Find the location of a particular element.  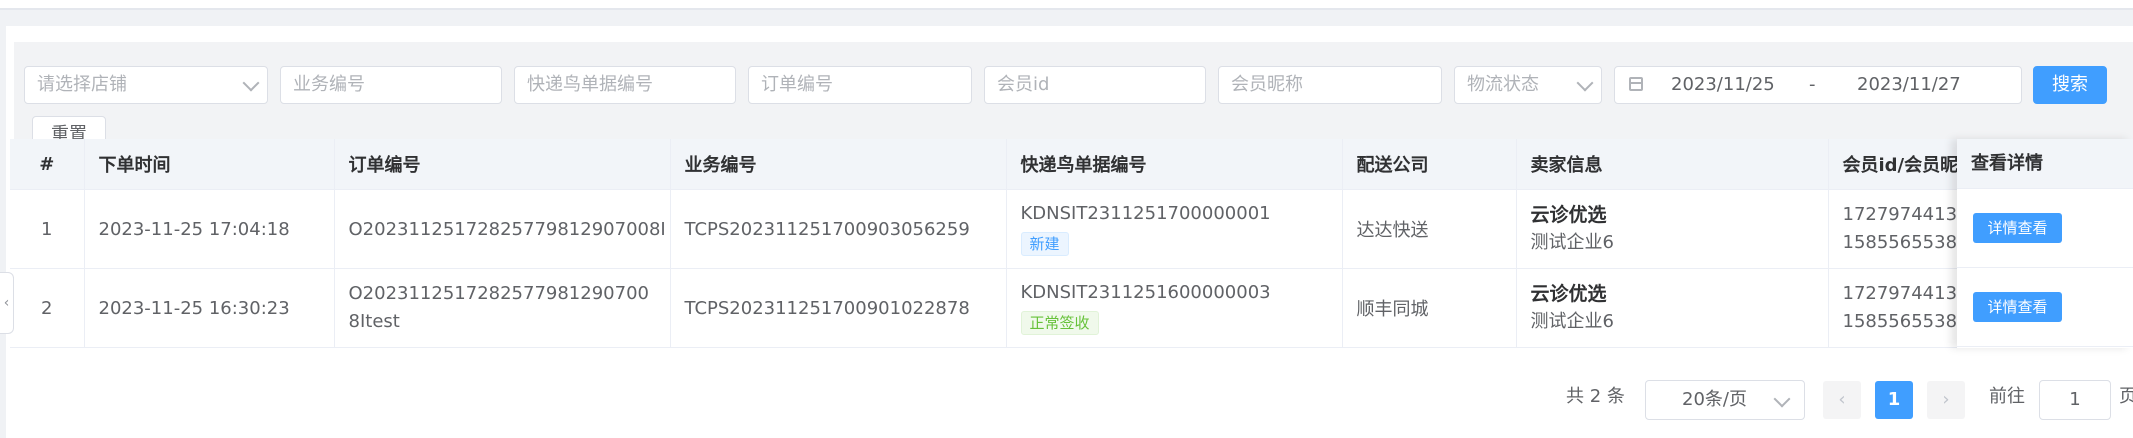

date-end: 2023/11/27 is located at coordinates (1909, 85).